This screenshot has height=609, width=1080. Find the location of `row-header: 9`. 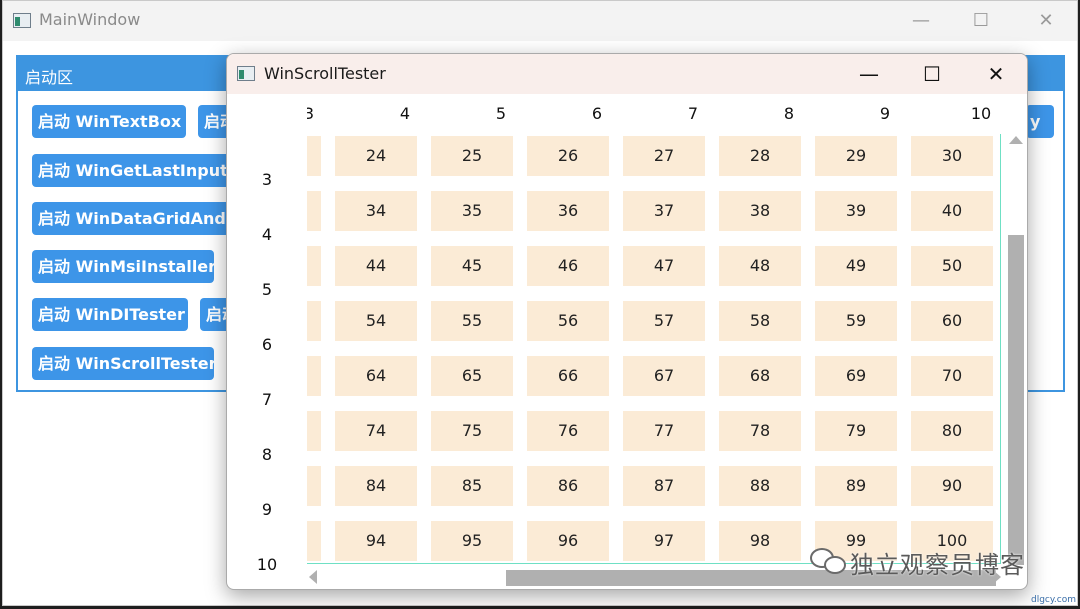

row-header: 9 is located at coordinates (267, 509).